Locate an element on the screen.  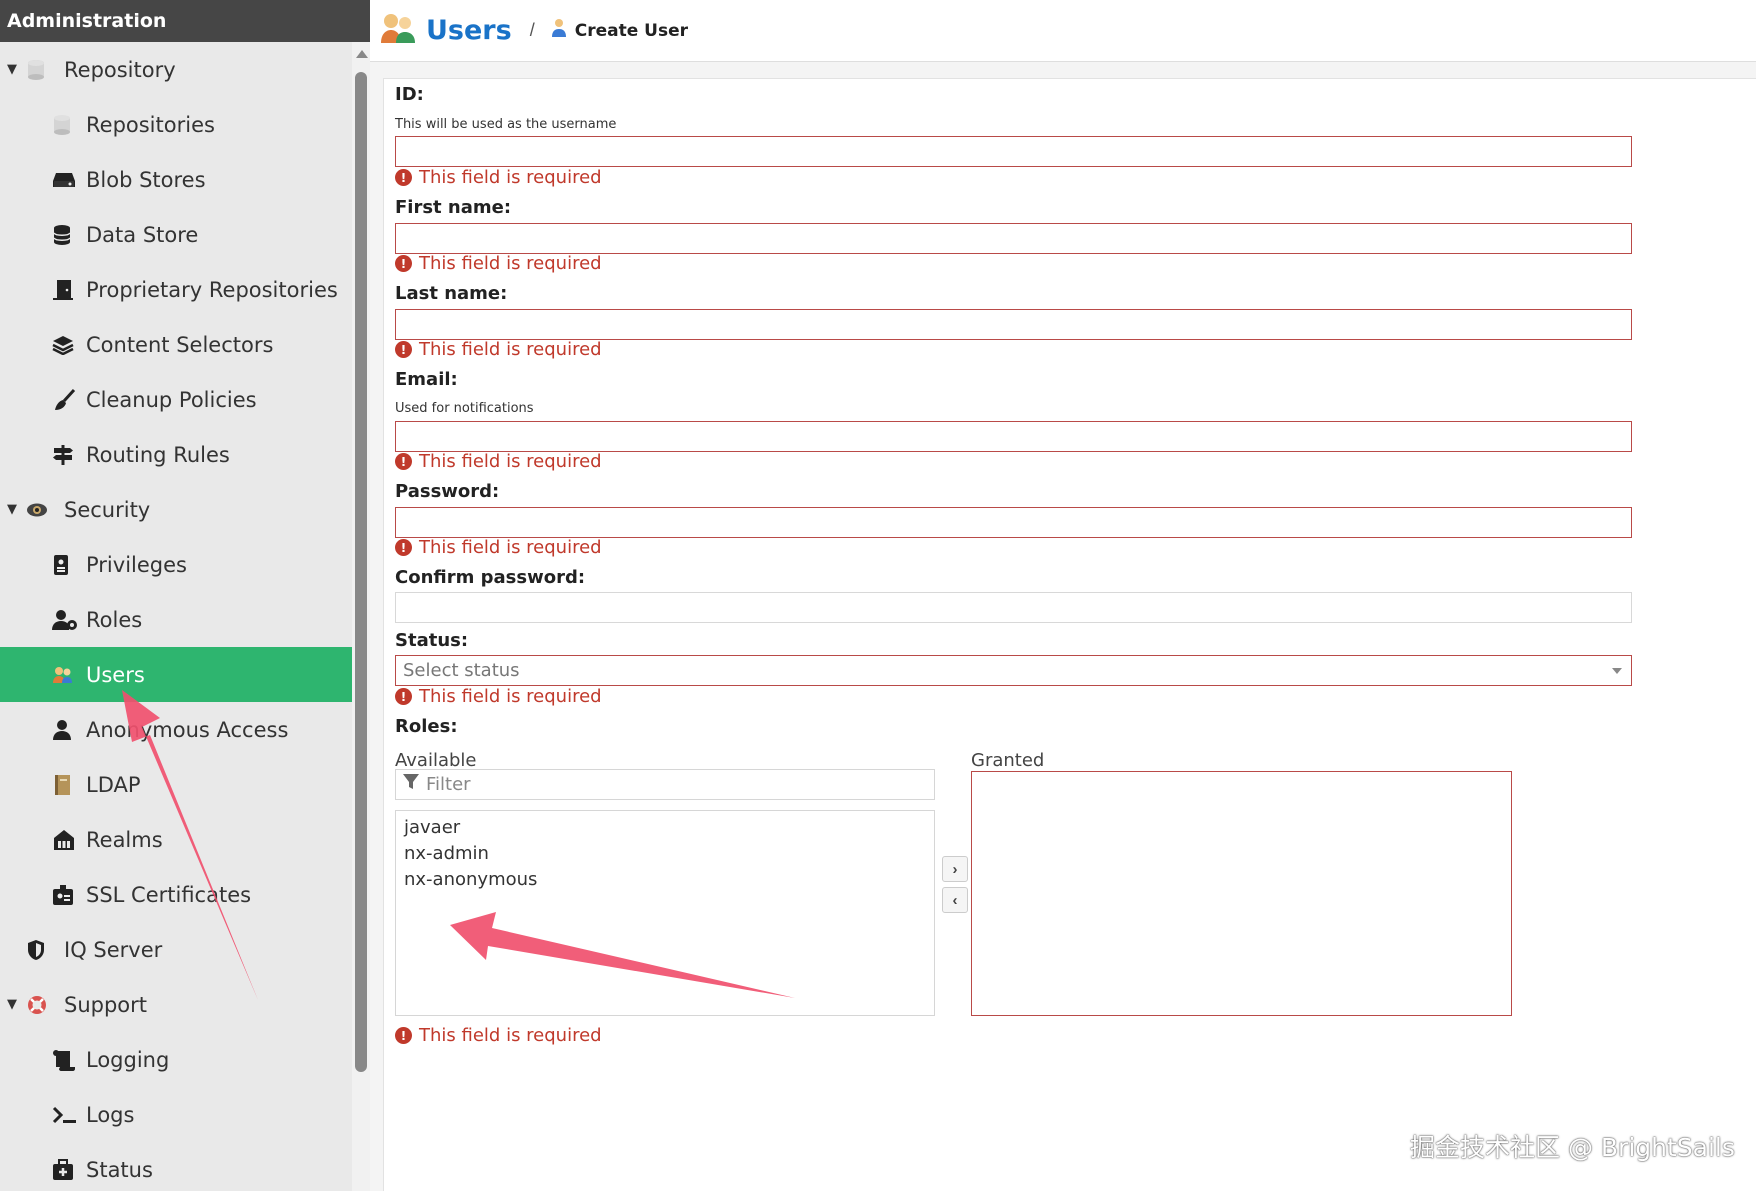
id-error: ! This field is required is located at coordinates (498, 177).